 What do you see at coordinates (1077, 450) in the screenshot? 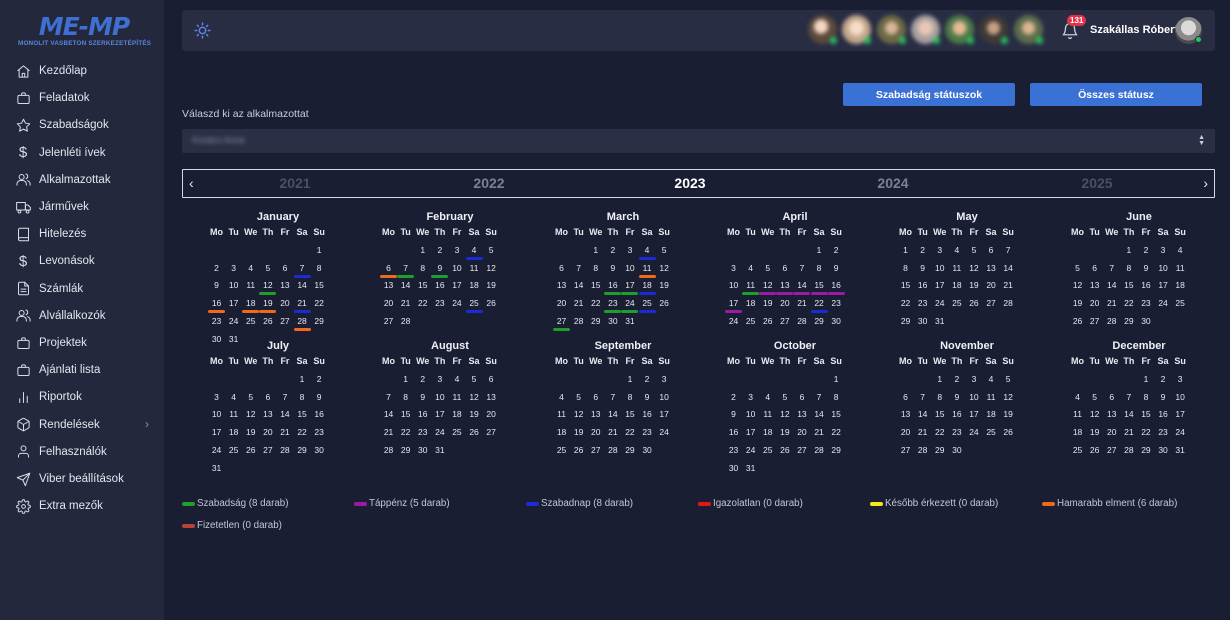
I see `calendar-day: 25` at bounding box center [1077, 450].